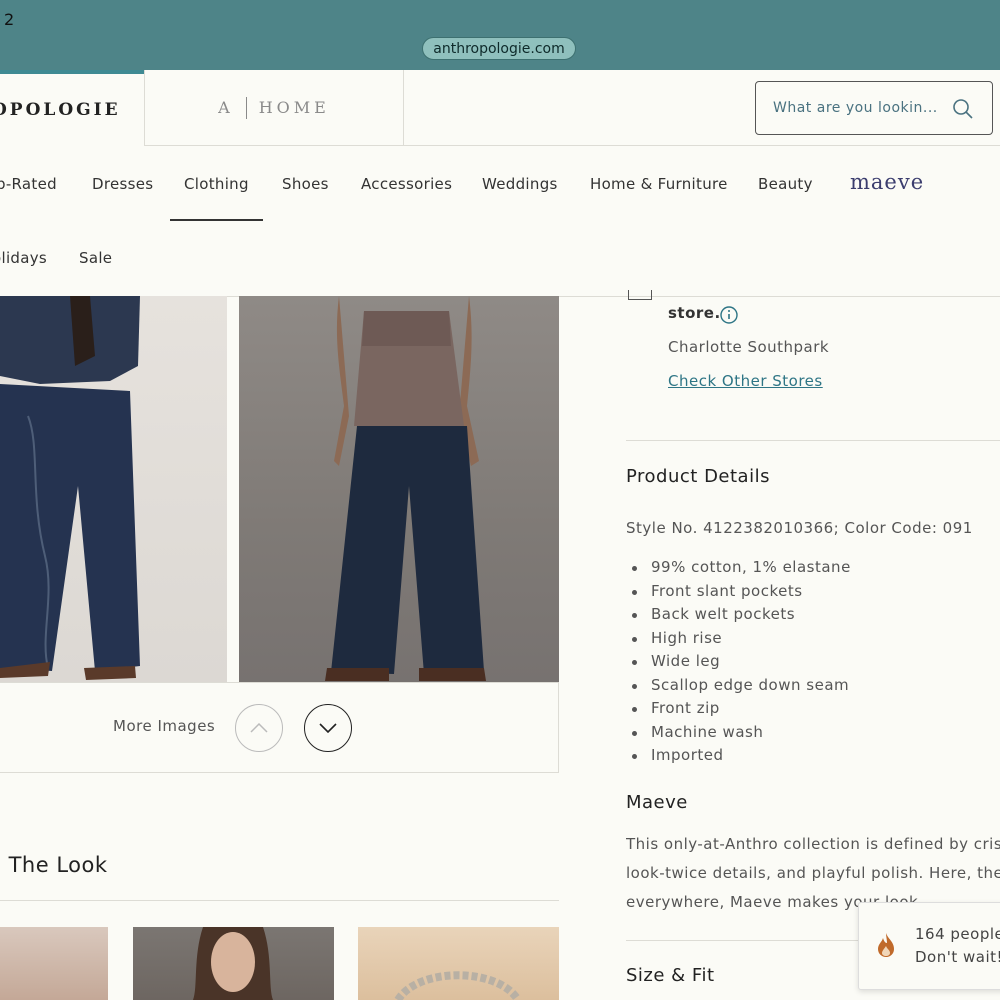  Describe the element at coordinates (305, 184) in the screenshot. I see `nav-shoes: Shoes` at that location.